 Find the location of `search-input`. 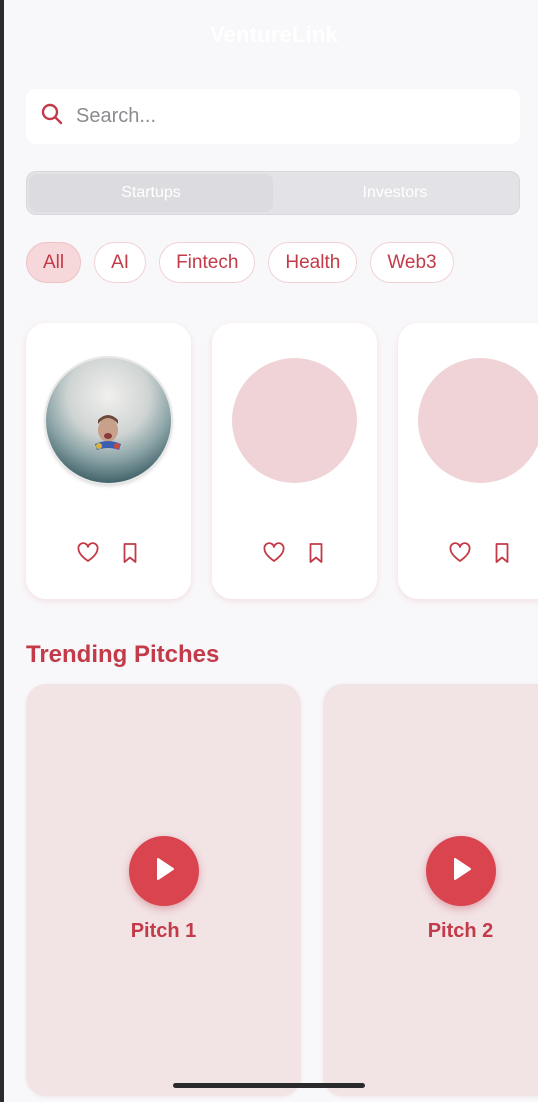

search-input is located at coordinates (286, 116).